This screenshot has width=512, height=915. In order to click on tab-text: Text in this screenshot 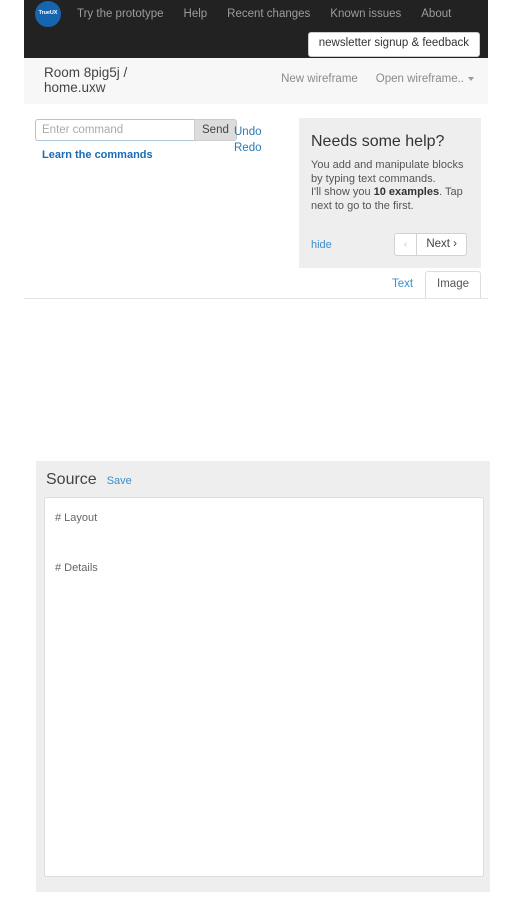, I will do `click(402, 285)`.